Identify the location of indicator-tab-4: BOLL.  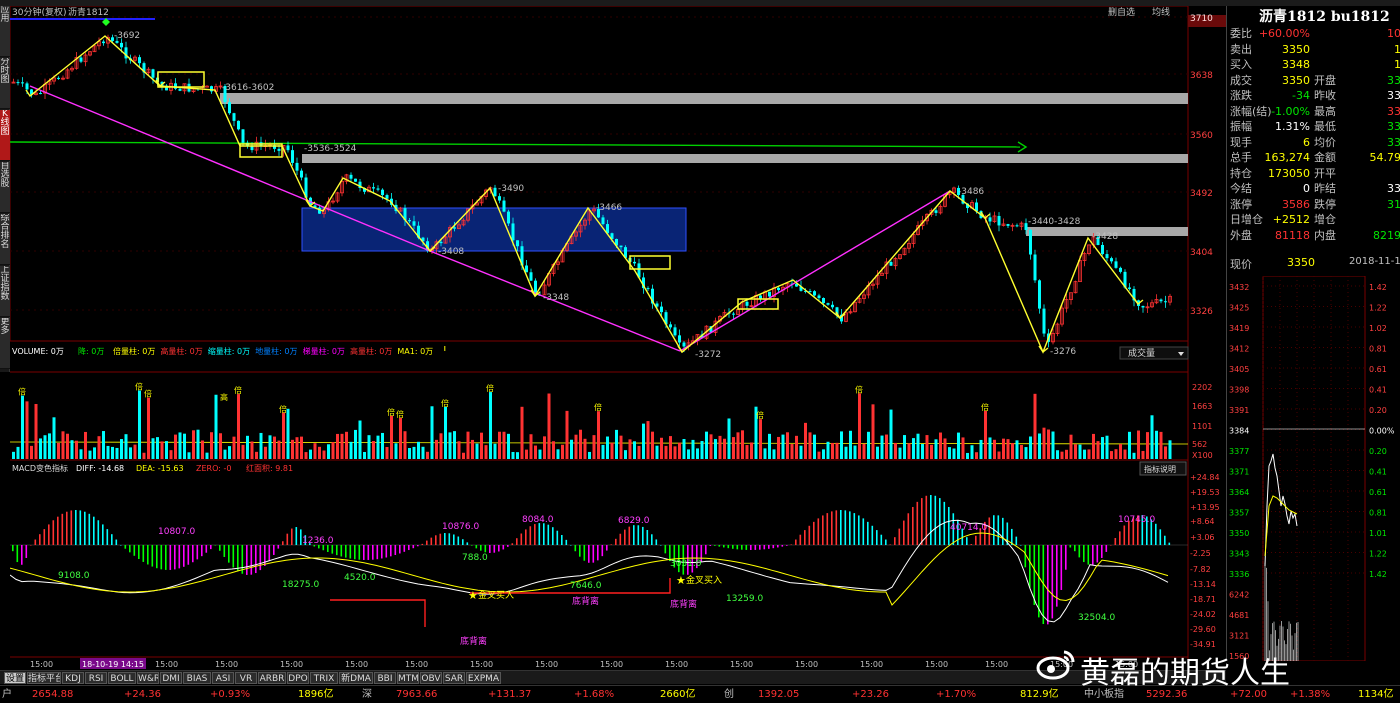
(122, 678).